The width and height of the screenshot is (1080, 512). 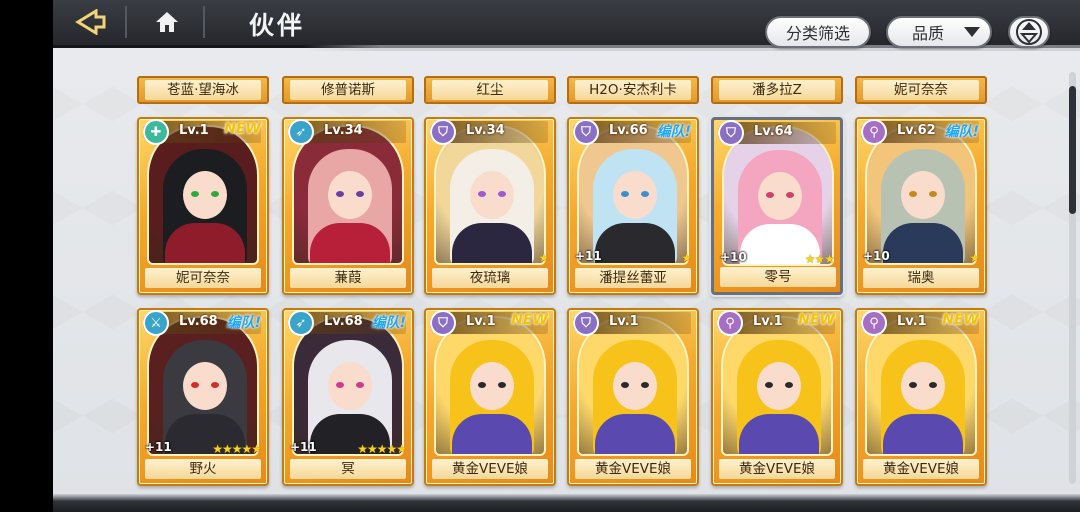 I want to click on partner-card: ✚ Lv.1 NEW 妮可奈奈, so click(x=203, y=206).